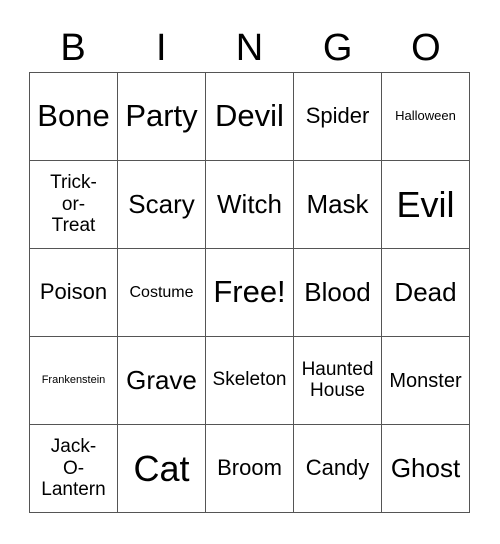  I want to click on cell-text: Witch, so click(249, 204).